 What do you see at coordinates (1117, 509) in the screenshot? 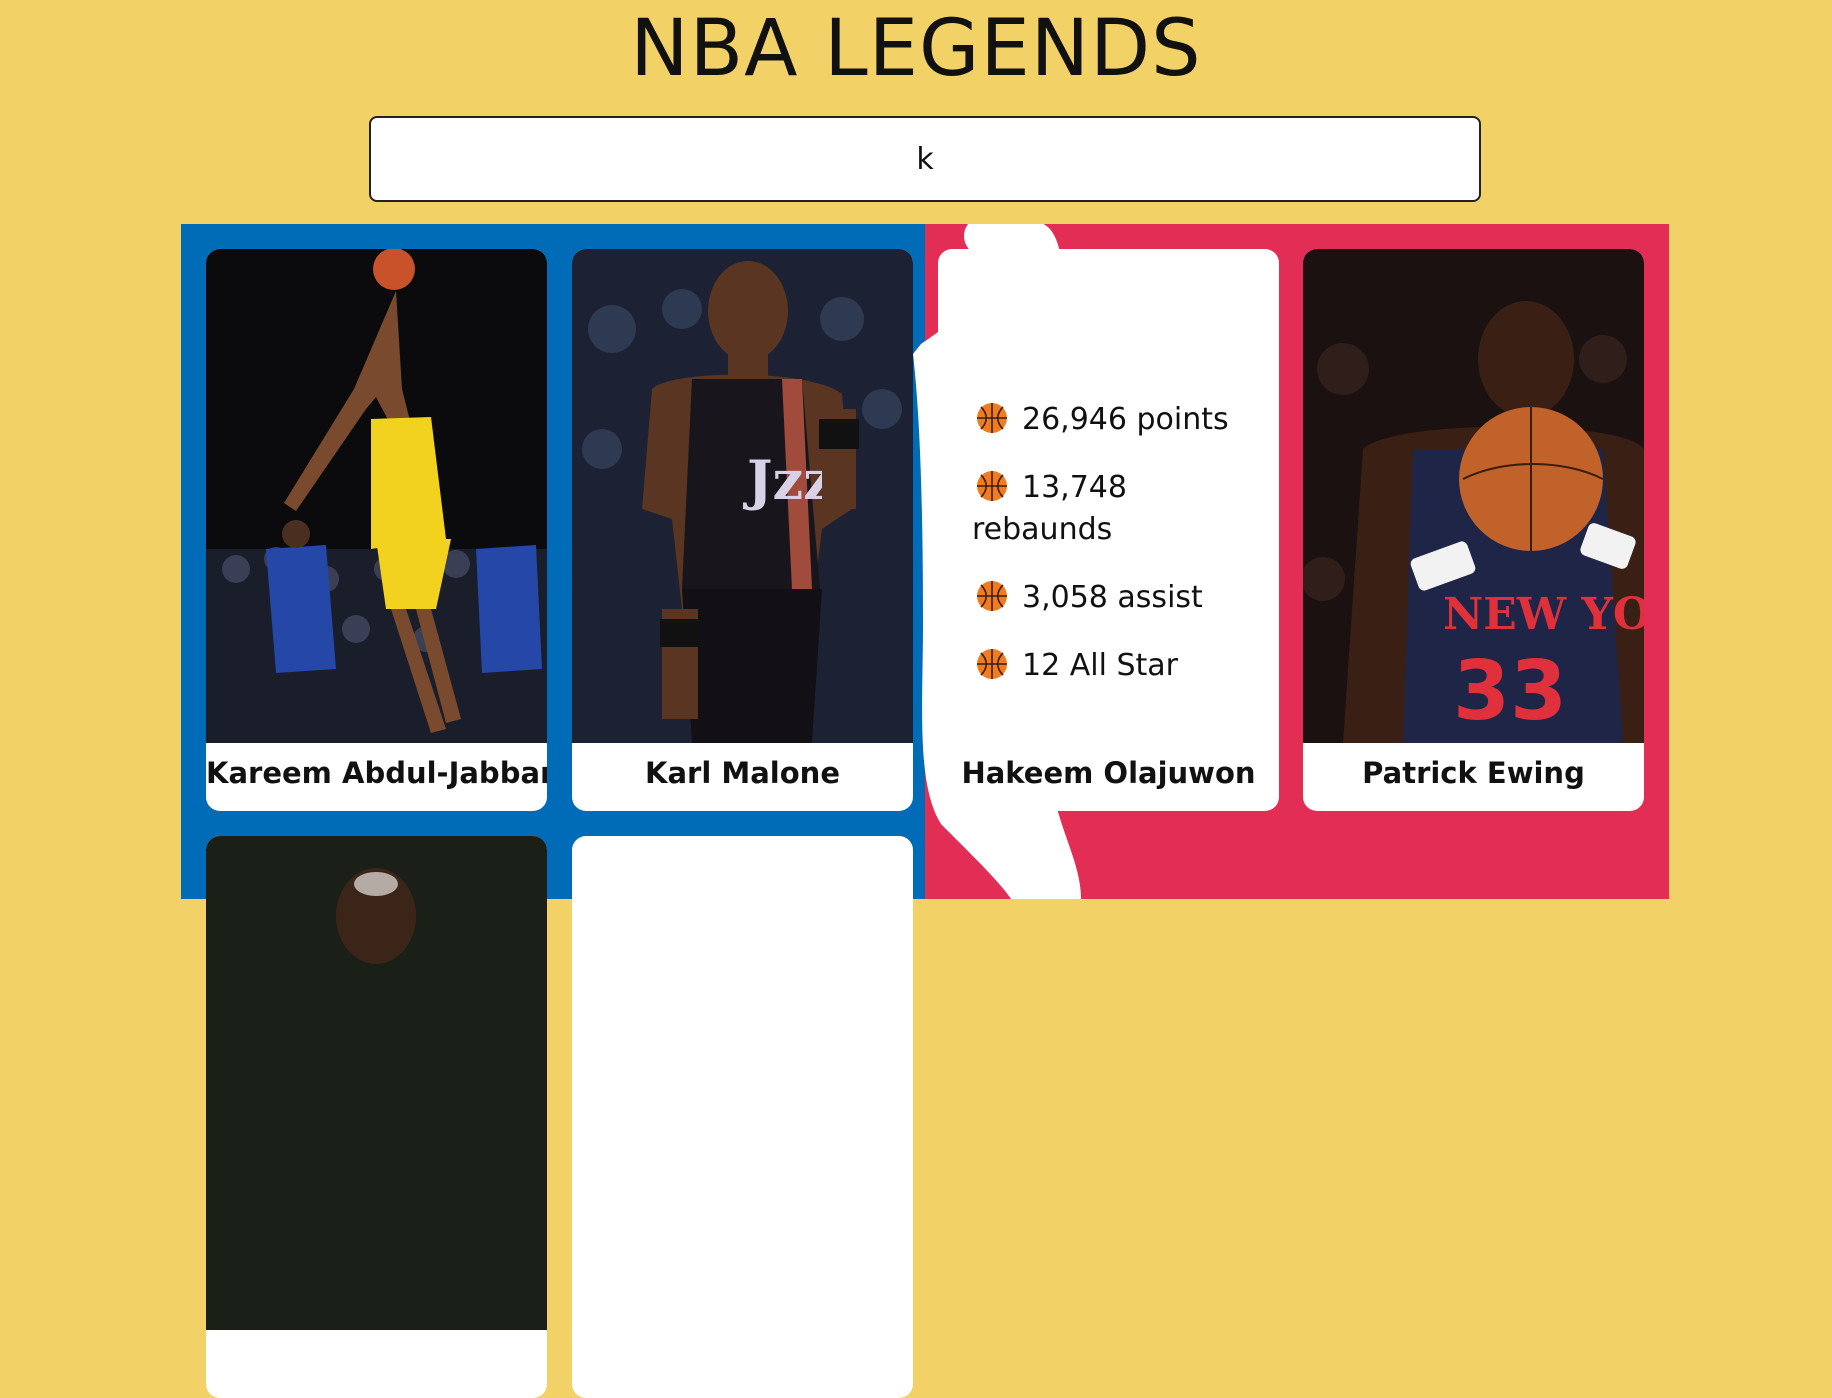
I see `stat-rebounds: 13,748 rebaunds` at bounding box center [1117, 509].